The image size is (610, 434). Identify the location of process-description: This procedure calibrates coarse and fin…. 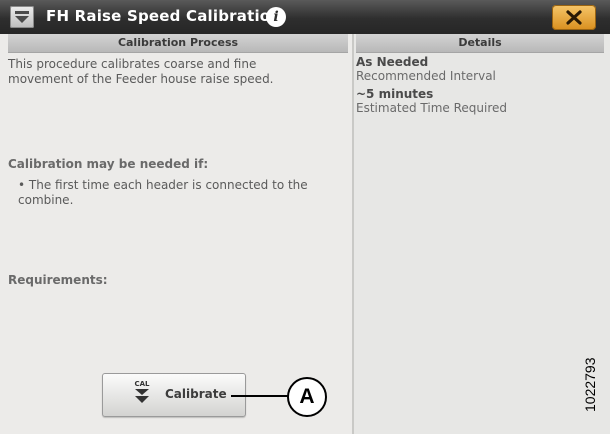
(141, 71).